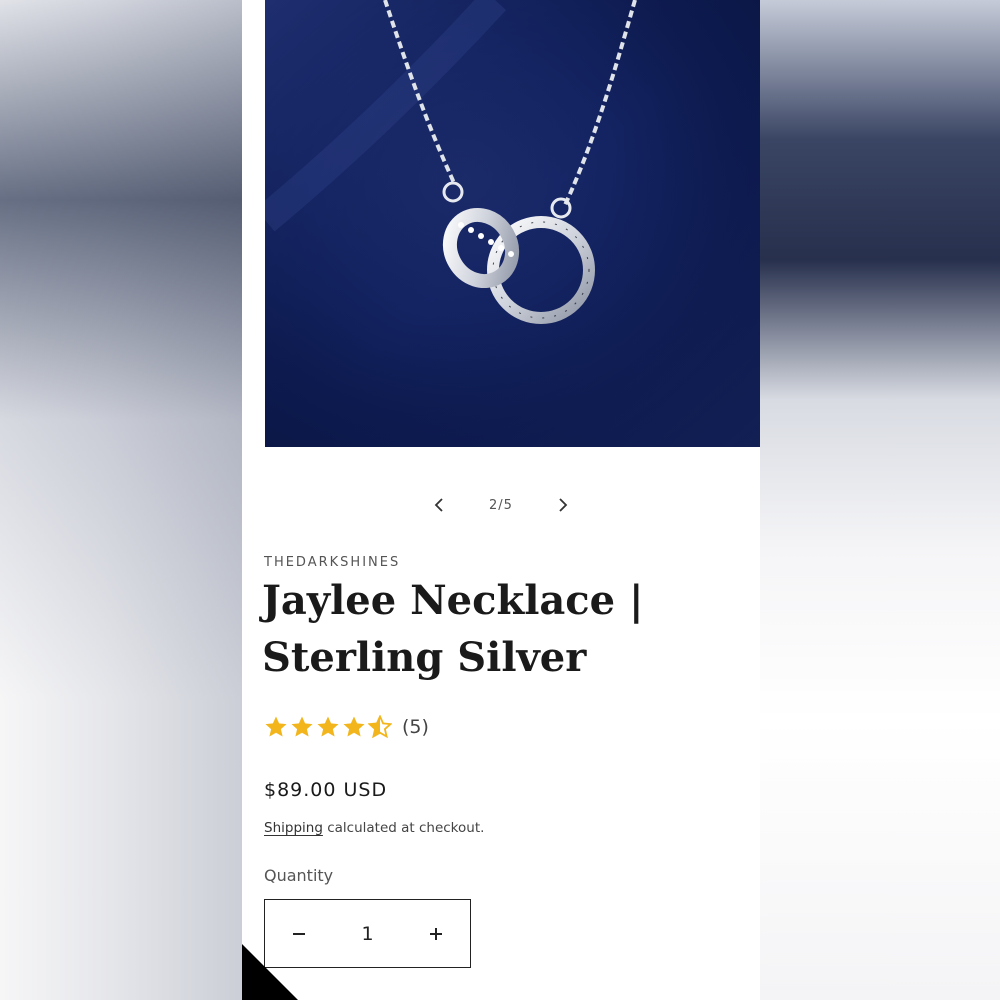 The height and width of the screenshot is (1000, 1000). What do you see at coordinates (415, 727) in the screenshot?
I see `review-count: (5)` at bounding box center [415, 727].